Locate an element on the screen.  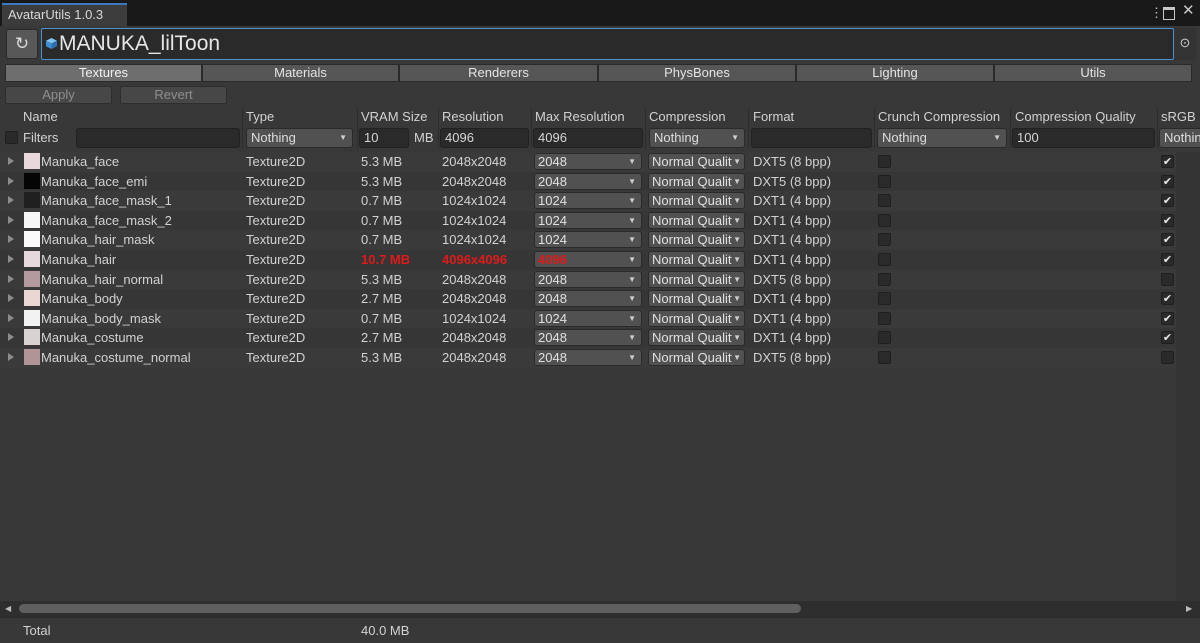
filter-quality-input: 100 is located at coordinates (1083, 138).